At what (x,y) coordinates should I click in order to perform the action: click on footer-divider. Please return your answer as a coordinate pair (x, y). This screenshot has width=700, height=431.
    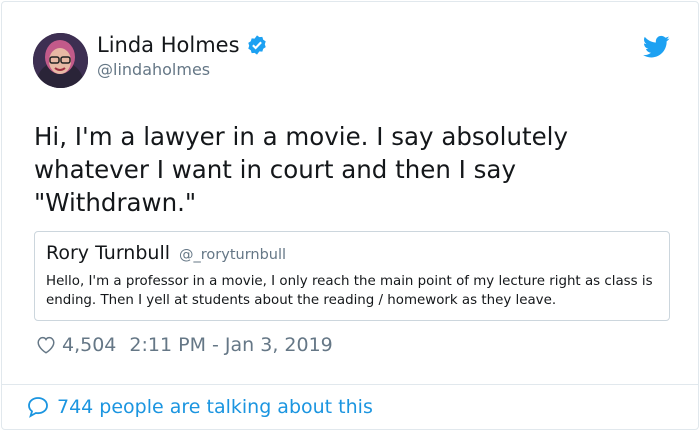
    Looking at the image, I should click on (350, 384).